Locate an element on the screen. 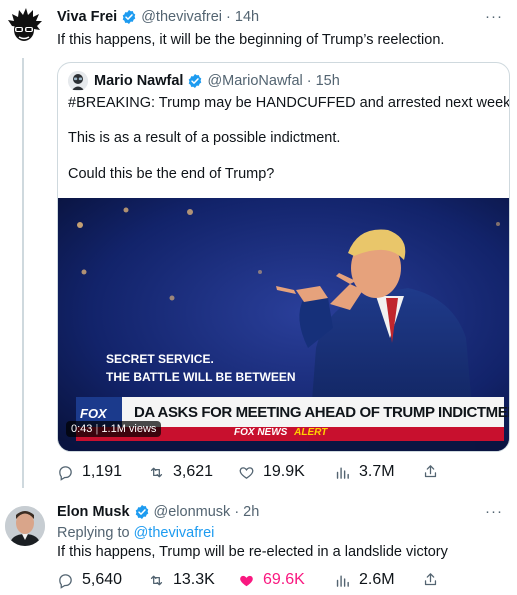  retweet-button: 13.3K is located at coordinates (181, 580).